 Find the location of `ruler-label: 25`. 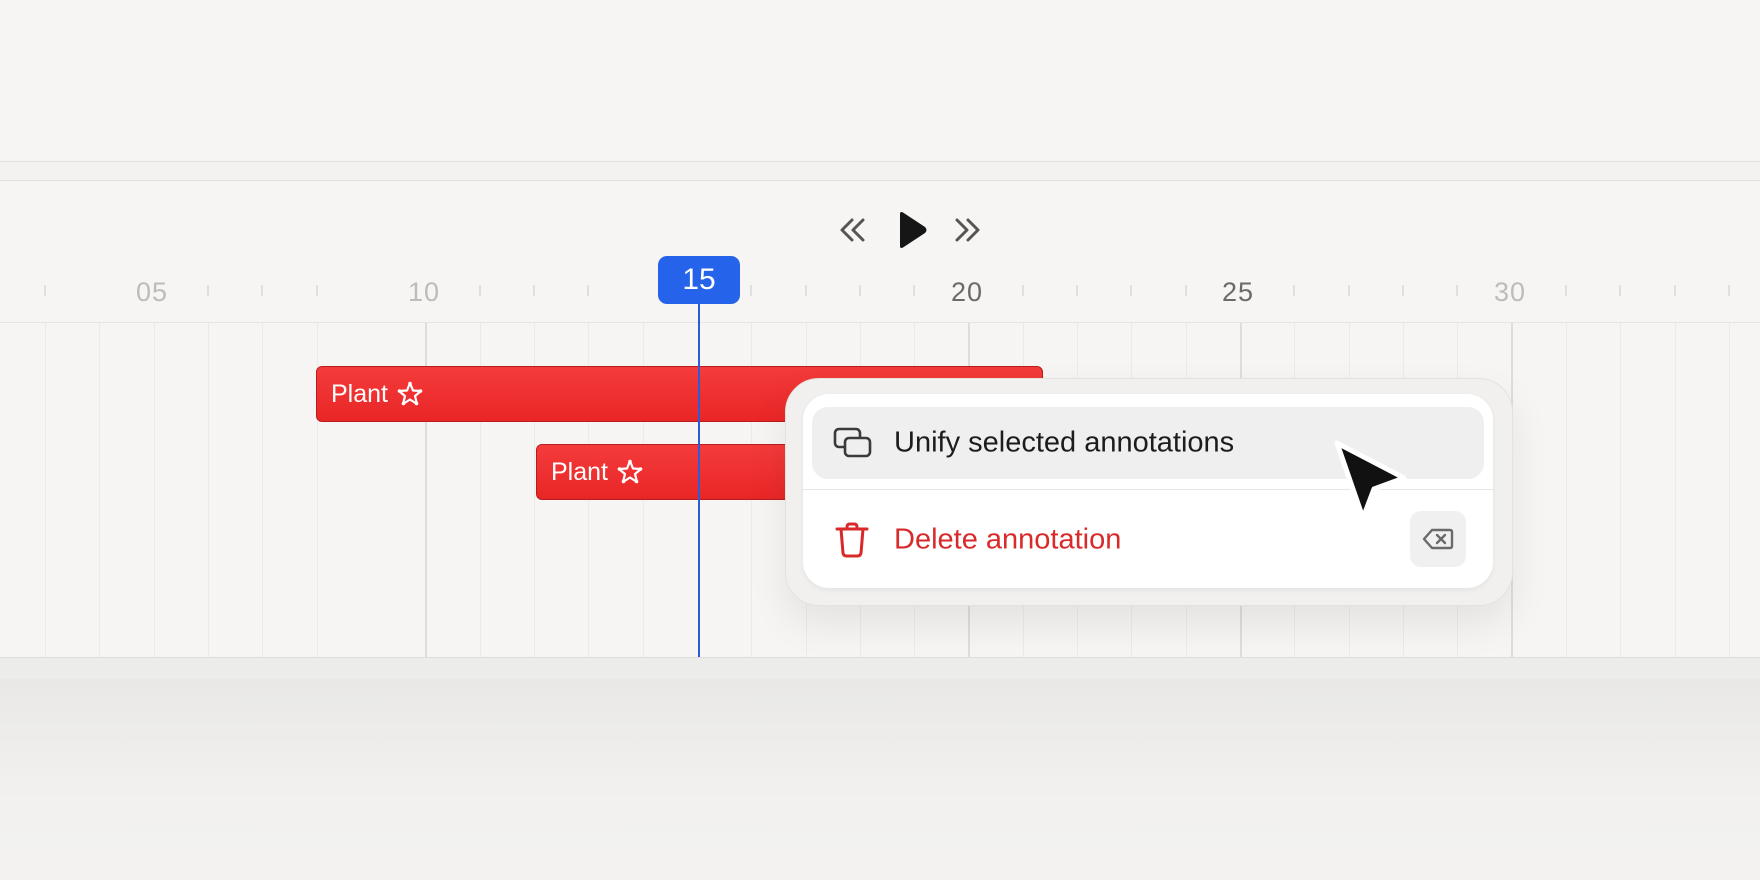

ruler-label: 25 is located at coordinates (1238, 292).